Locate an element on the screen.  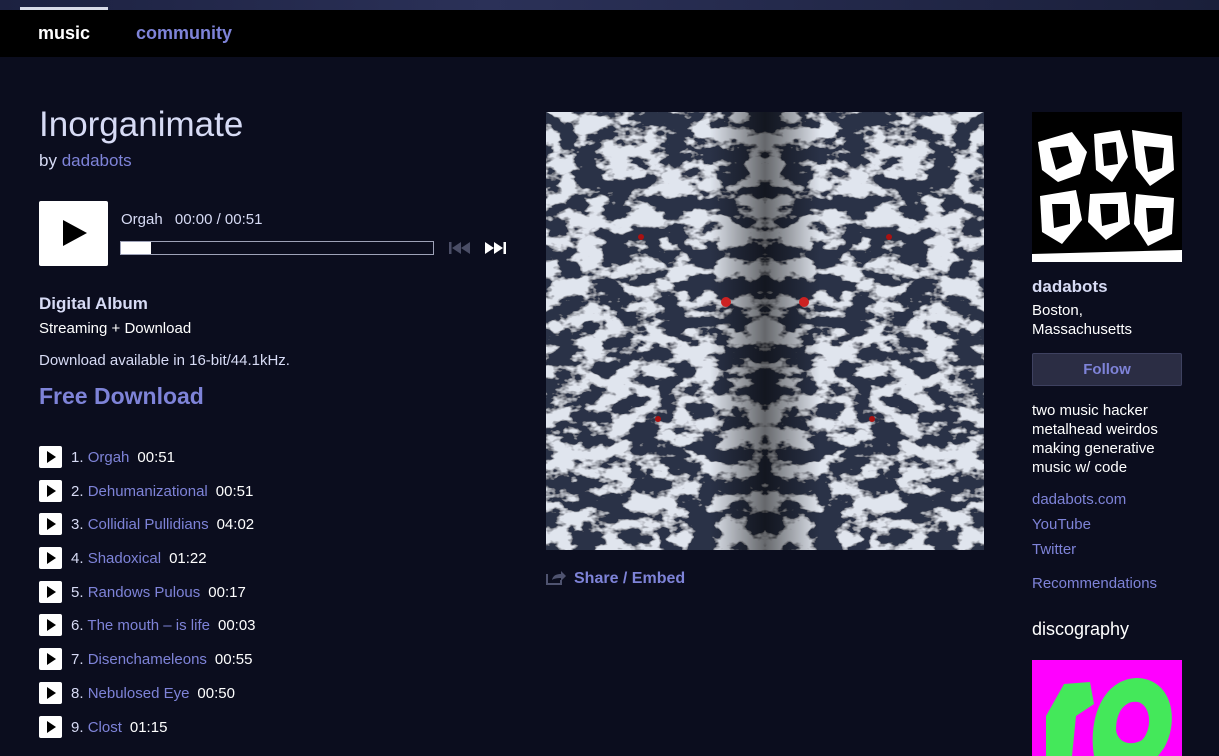
share-embed-button: Share / Embed is located at coordinates (615, 578).